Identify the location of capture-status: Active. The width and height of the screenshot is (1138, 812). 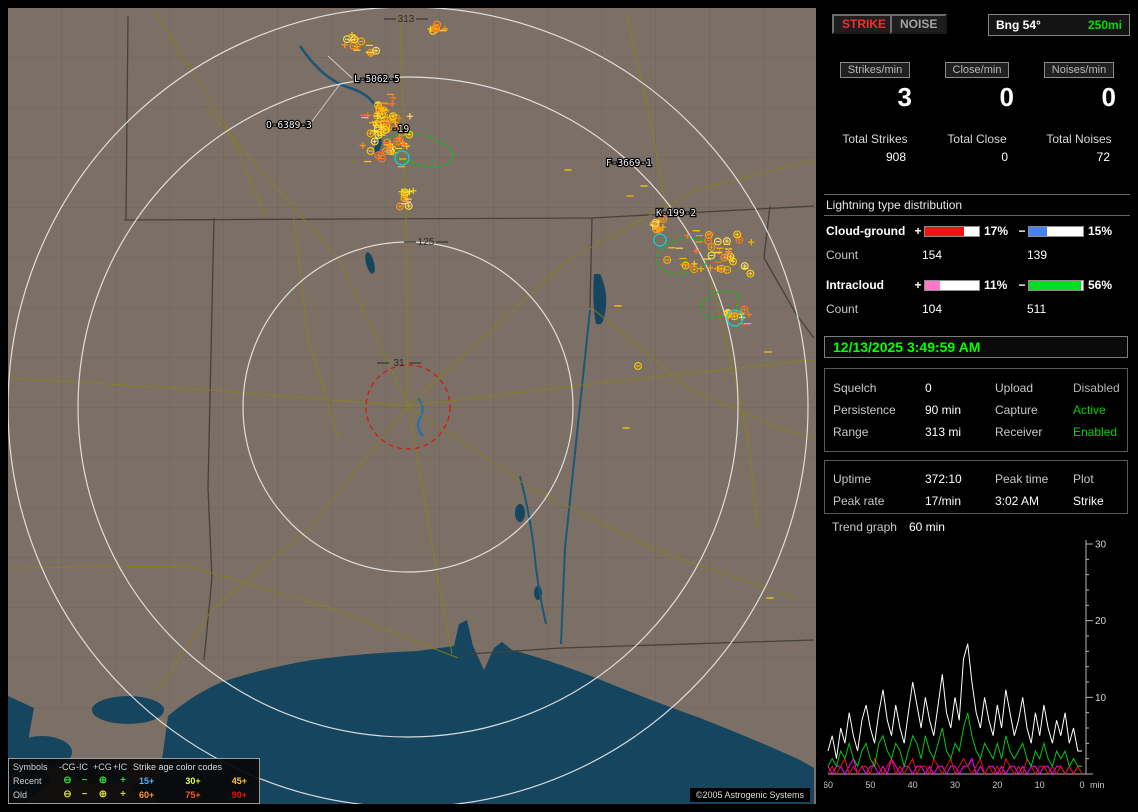
(1089, 410).